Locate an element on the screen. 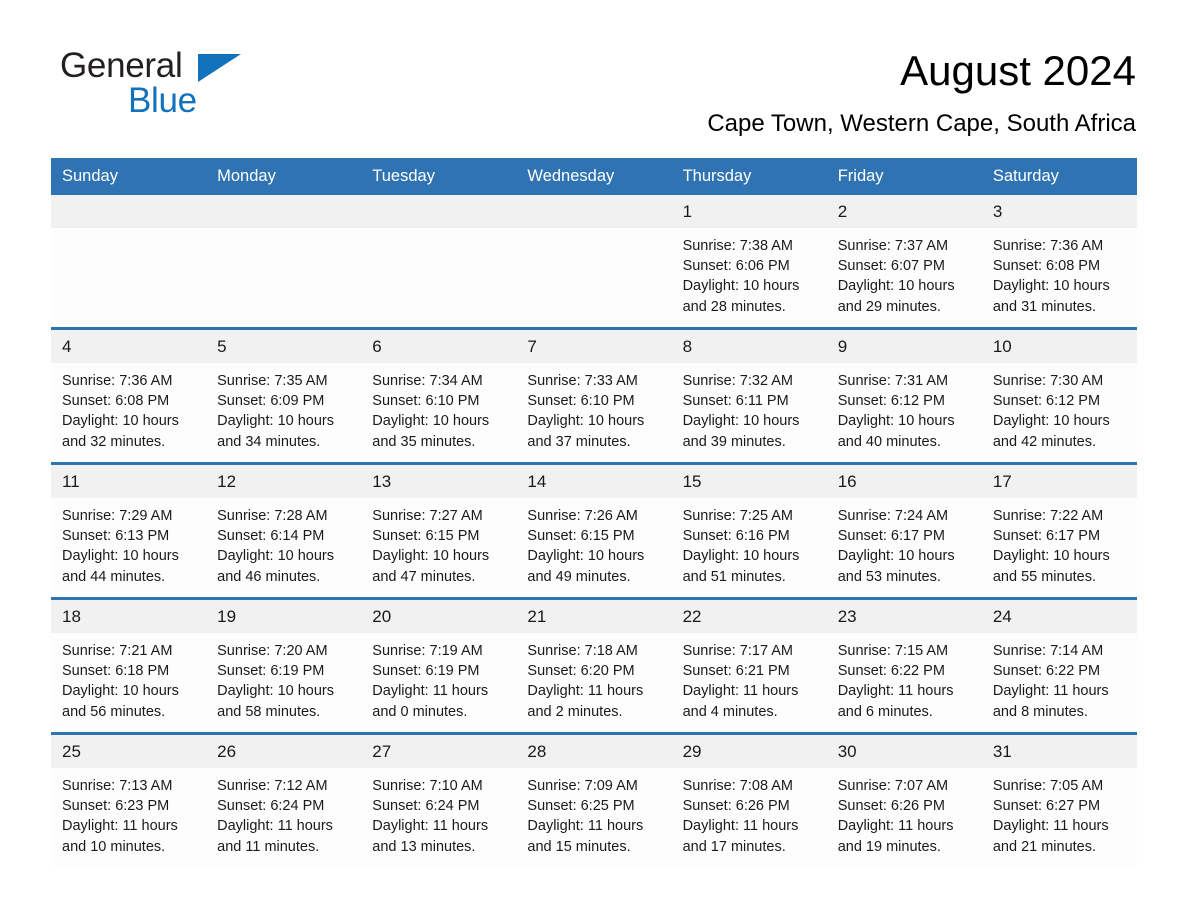 The width and height of the screenshot is (1188, 918). day-number: 30 is located at coordinates (904, 751).